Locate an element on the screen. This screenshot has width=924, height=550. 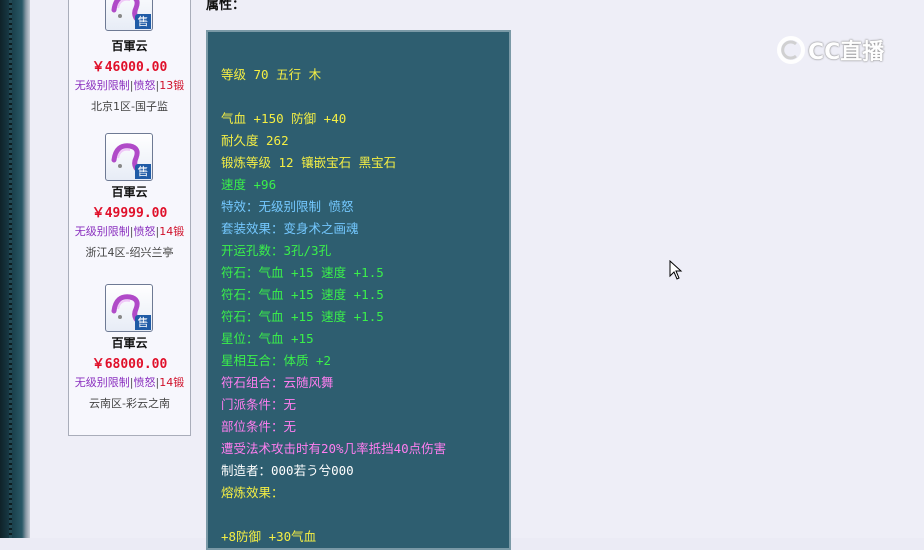
attr-line: 星位：气血 +15 is located at coordinates (267, 338).